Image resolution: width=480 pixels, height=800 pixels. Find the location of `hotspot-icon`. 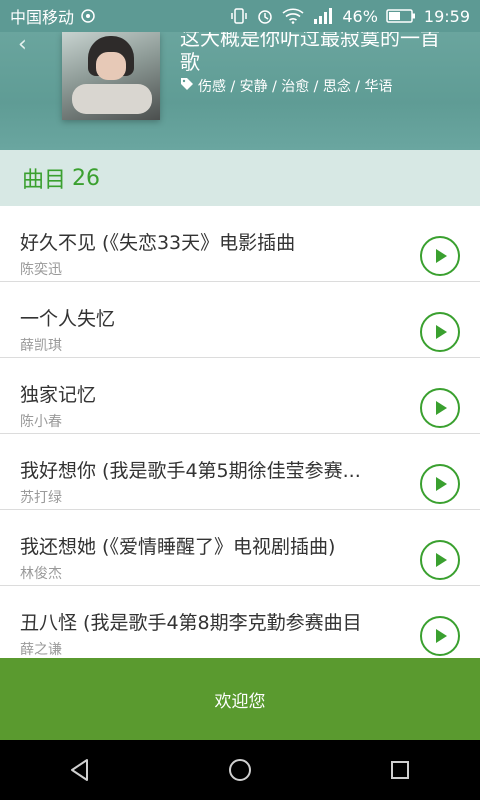

hotspot-icon is located at coordinates (88, 16).